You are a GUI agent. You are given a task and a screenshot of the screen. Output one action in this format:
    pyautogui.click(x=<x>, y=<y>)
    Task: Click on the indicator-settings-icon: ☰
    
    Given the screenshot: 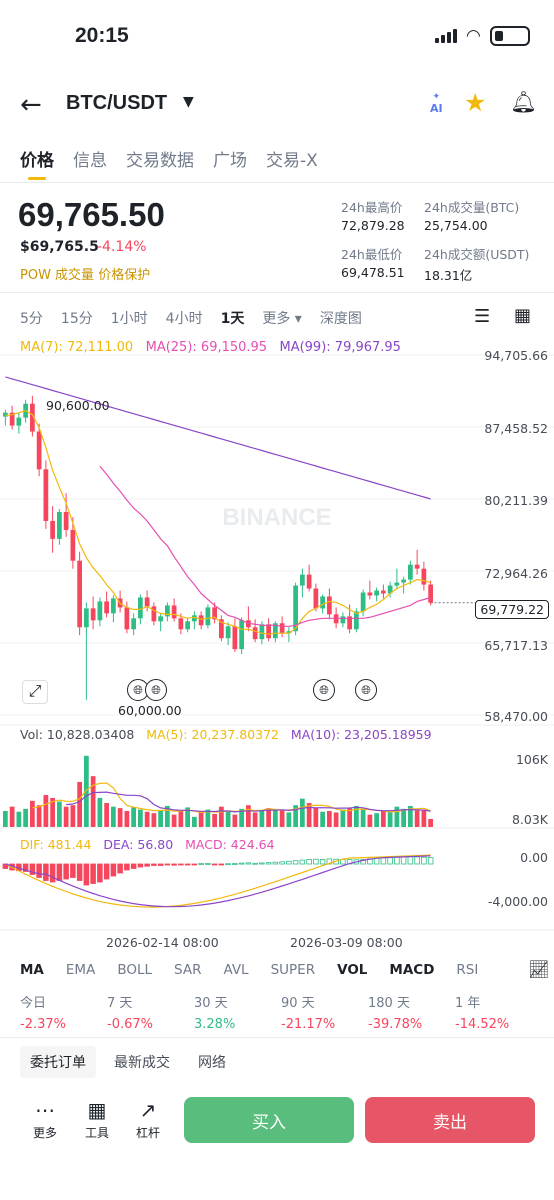 What is the action you would take?
    pyautogui.click(x=482, y=316)
    